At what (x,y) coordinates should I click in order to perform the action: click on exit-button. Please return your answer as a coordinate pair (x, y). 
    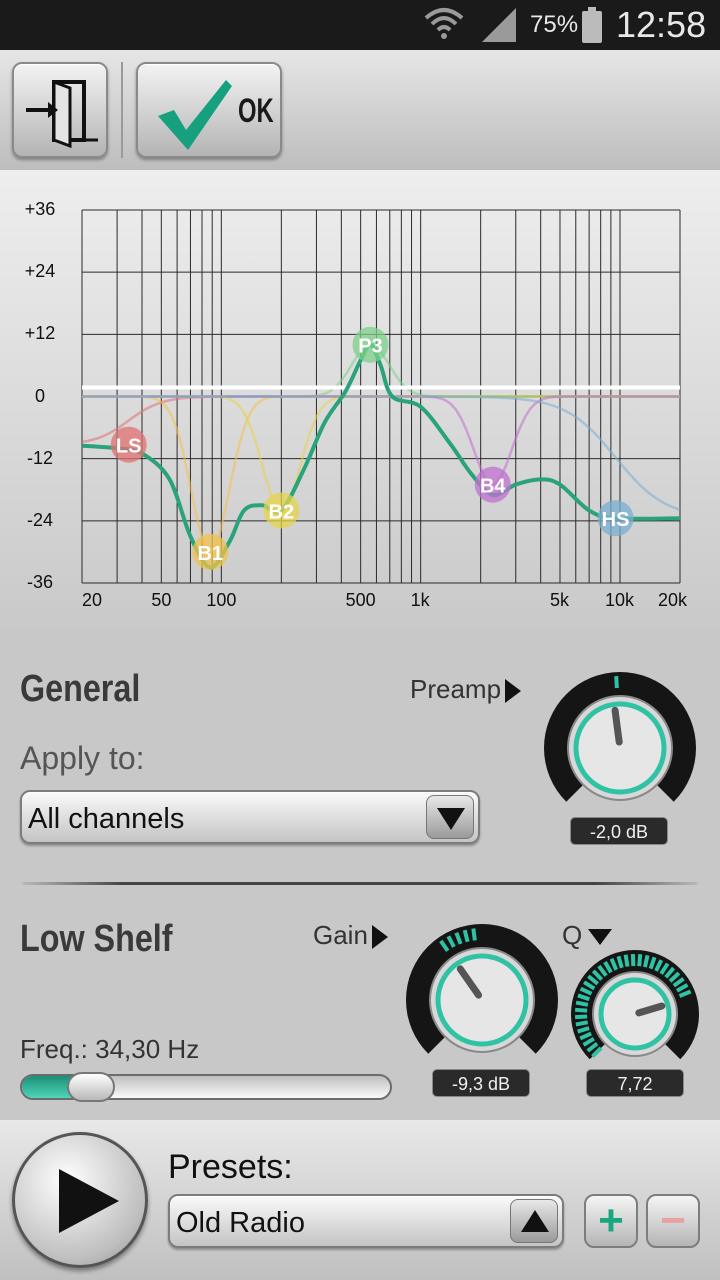
    Looking at the image, I should click on (60, 110).